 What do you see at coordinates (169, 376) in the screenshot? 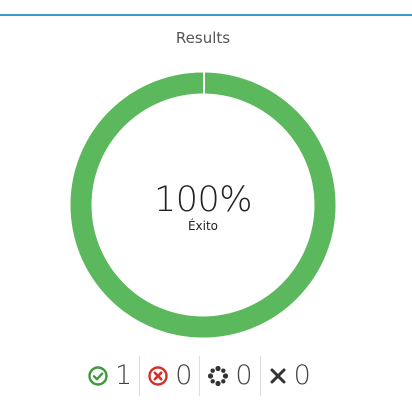
I see `stat-failed: 0` at bounding box center [169, 376].